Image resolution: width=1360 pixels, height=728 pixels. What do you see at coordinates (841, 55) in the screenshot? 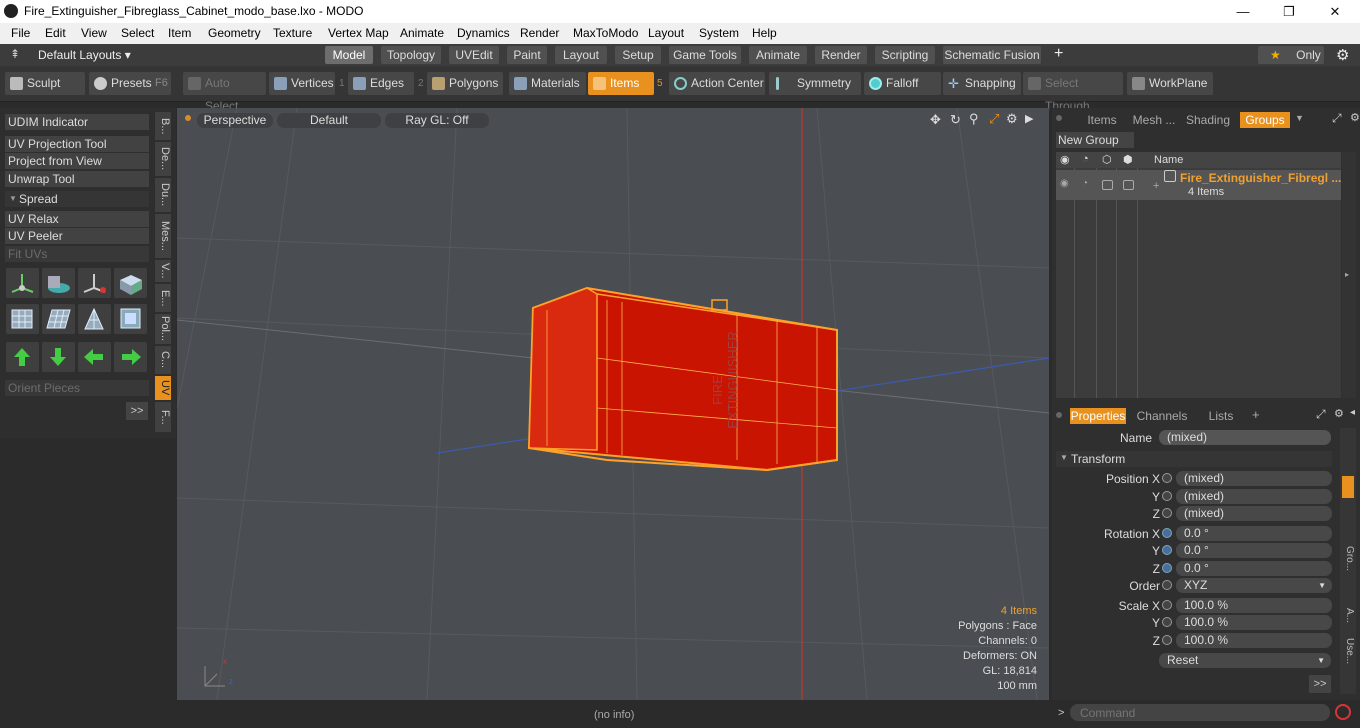
I see `tab-render: Render` at bounding box center [841, 55].